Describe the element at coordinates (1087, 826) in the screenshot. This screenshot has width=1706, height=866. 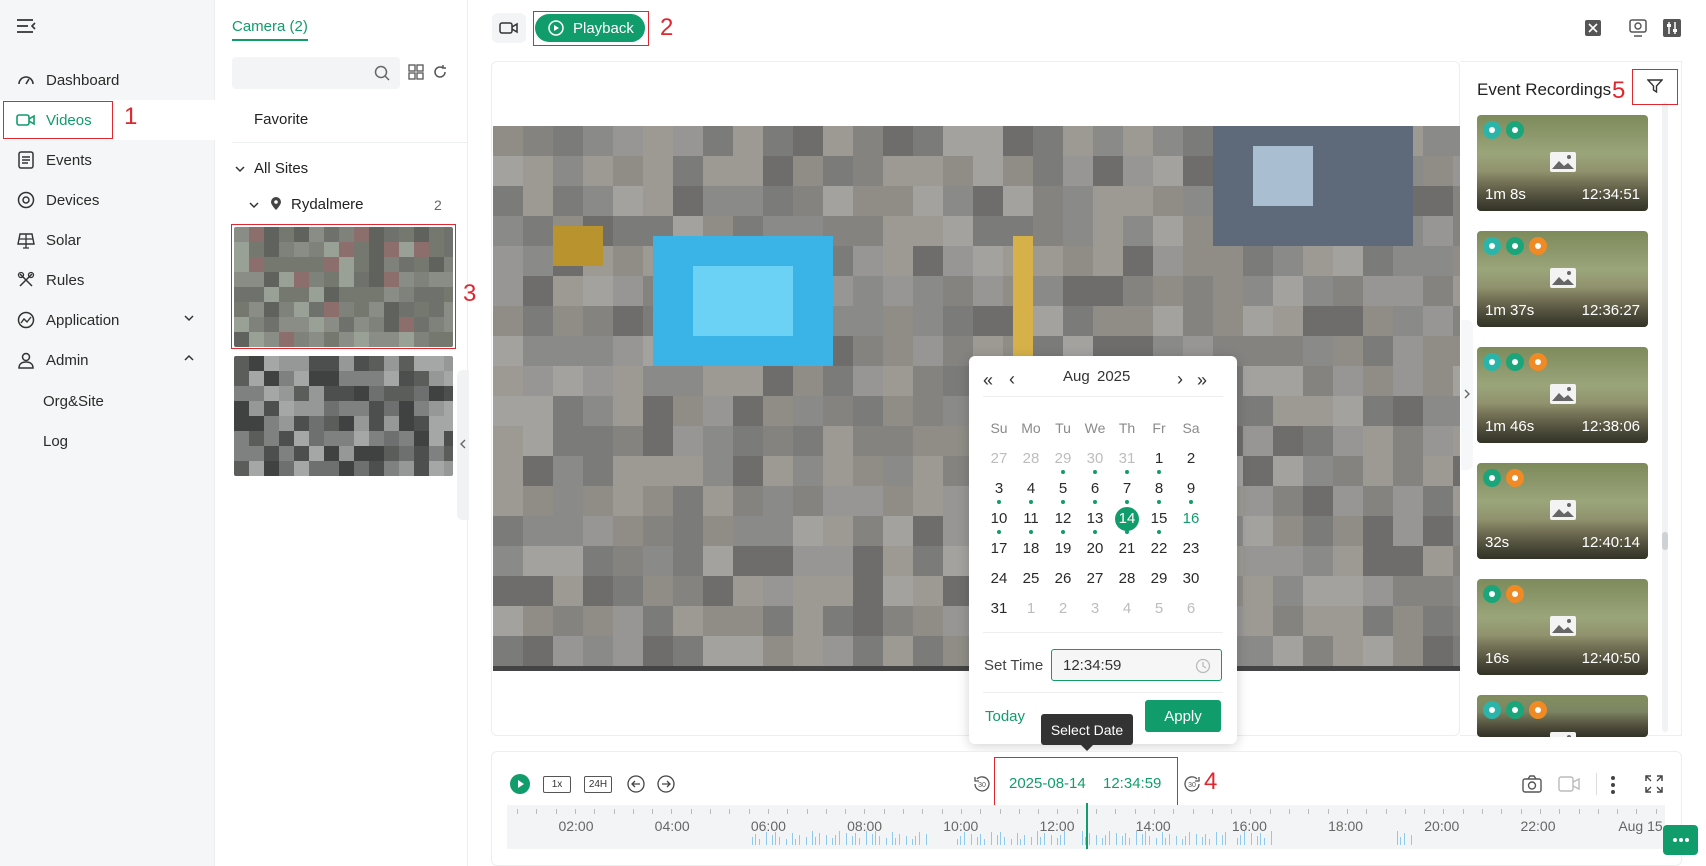
I see `timeline-cursor` at that location.